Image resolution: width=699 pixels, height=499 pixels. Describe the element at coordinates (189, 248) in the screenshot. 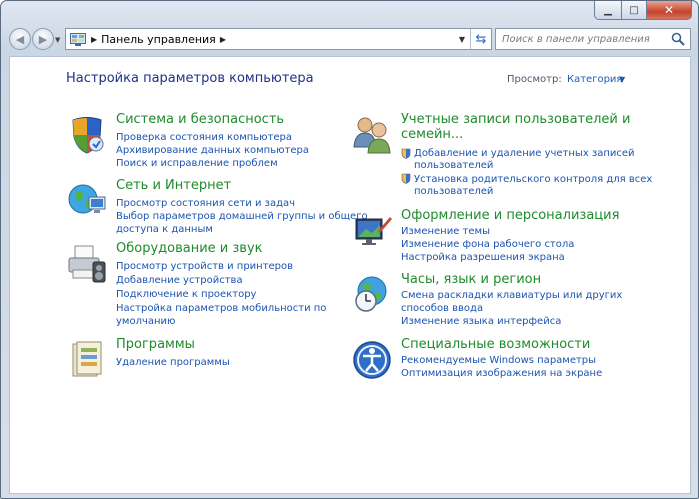

I see `category-title: Оборудование и звук` at that location.